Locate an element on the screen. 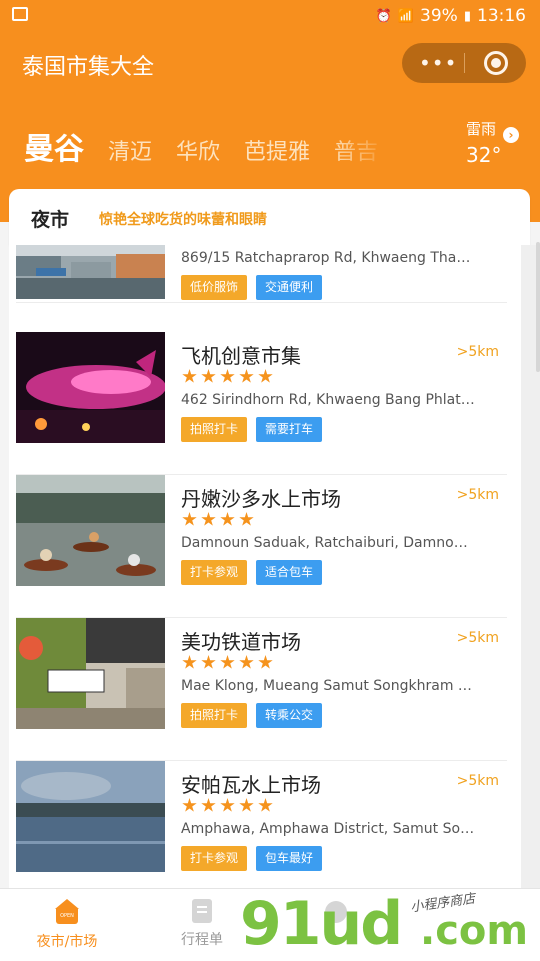  market-name: 安帕瓦水上市场 is located at coordinates (251, 785).